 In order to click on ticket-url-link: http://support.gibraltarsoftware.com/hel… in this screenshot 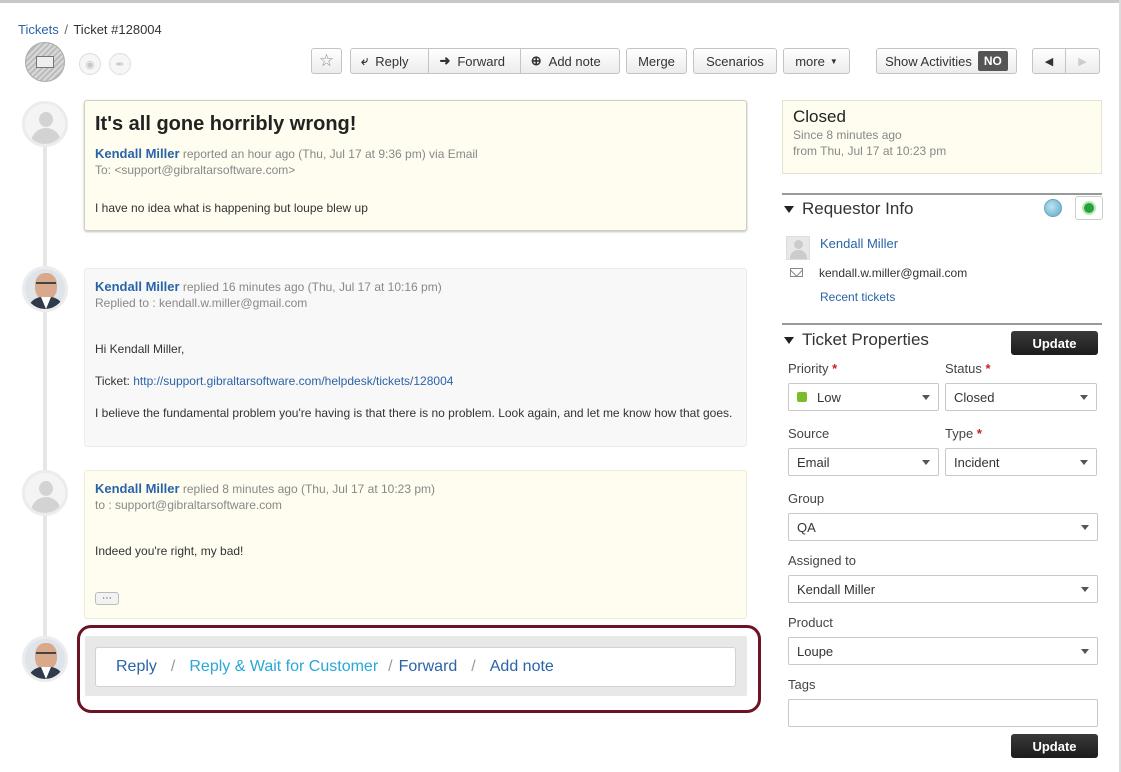, I will do `click(293, 381)`.